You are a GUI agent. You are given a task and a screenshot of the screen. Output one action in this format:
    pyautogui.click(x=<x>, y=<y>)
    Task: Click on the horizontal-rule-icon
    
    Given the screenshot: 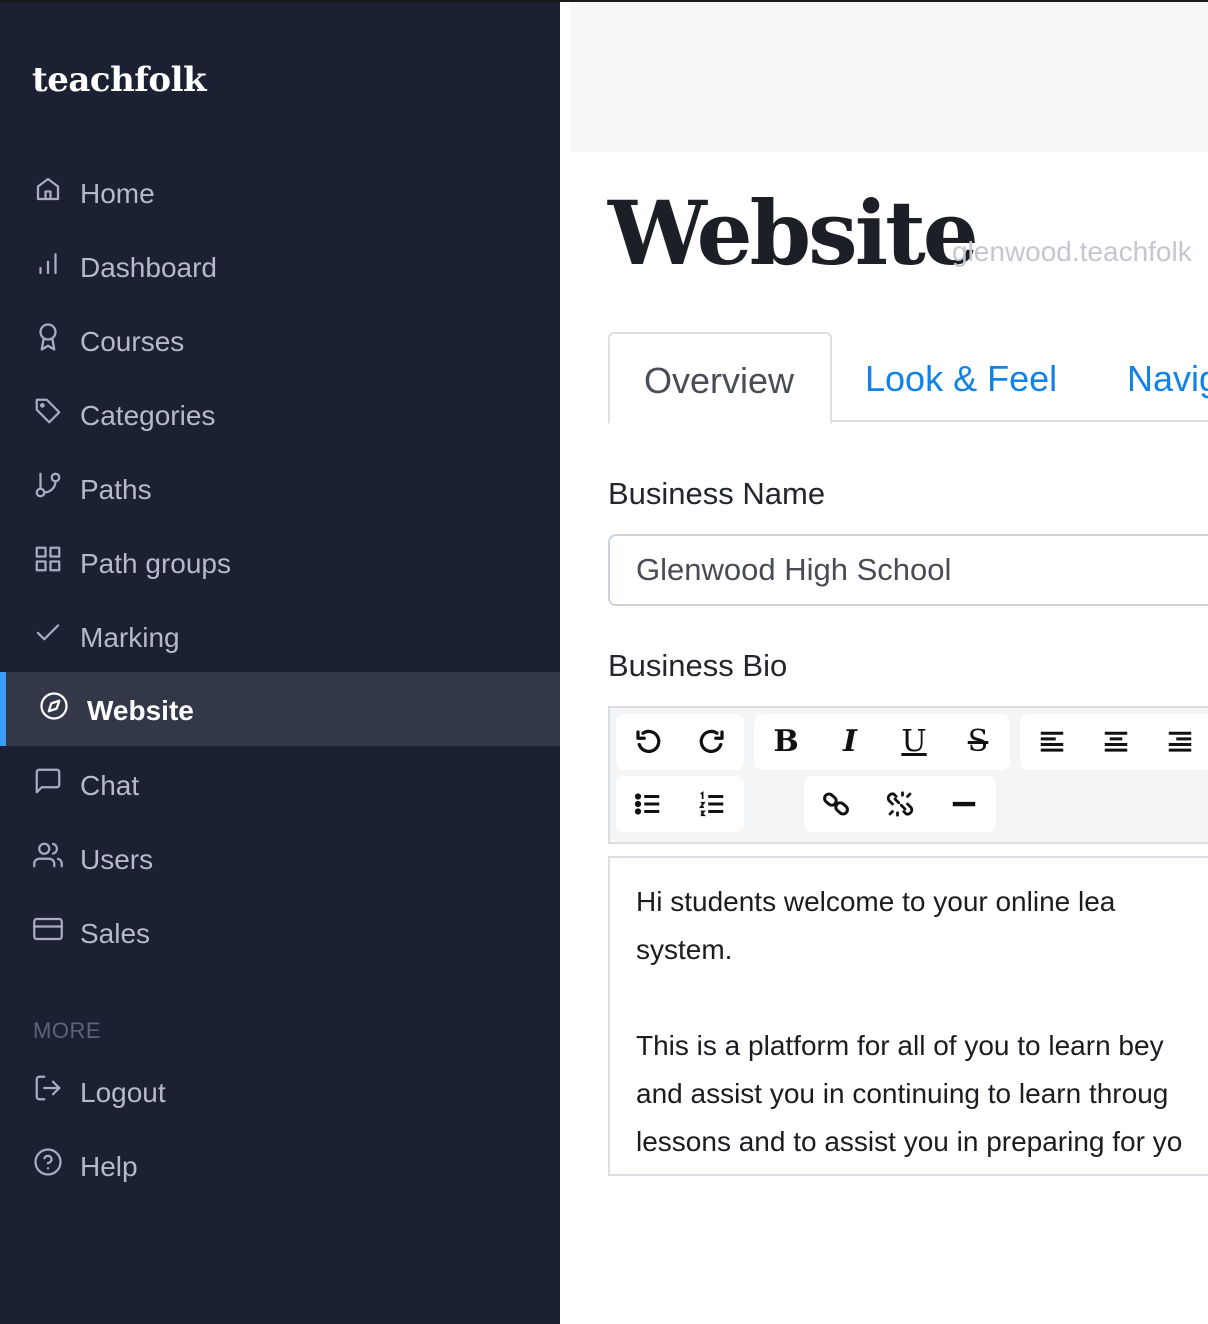 What is the action you would take?
    pyautogui.click(x=964, y=804)
    